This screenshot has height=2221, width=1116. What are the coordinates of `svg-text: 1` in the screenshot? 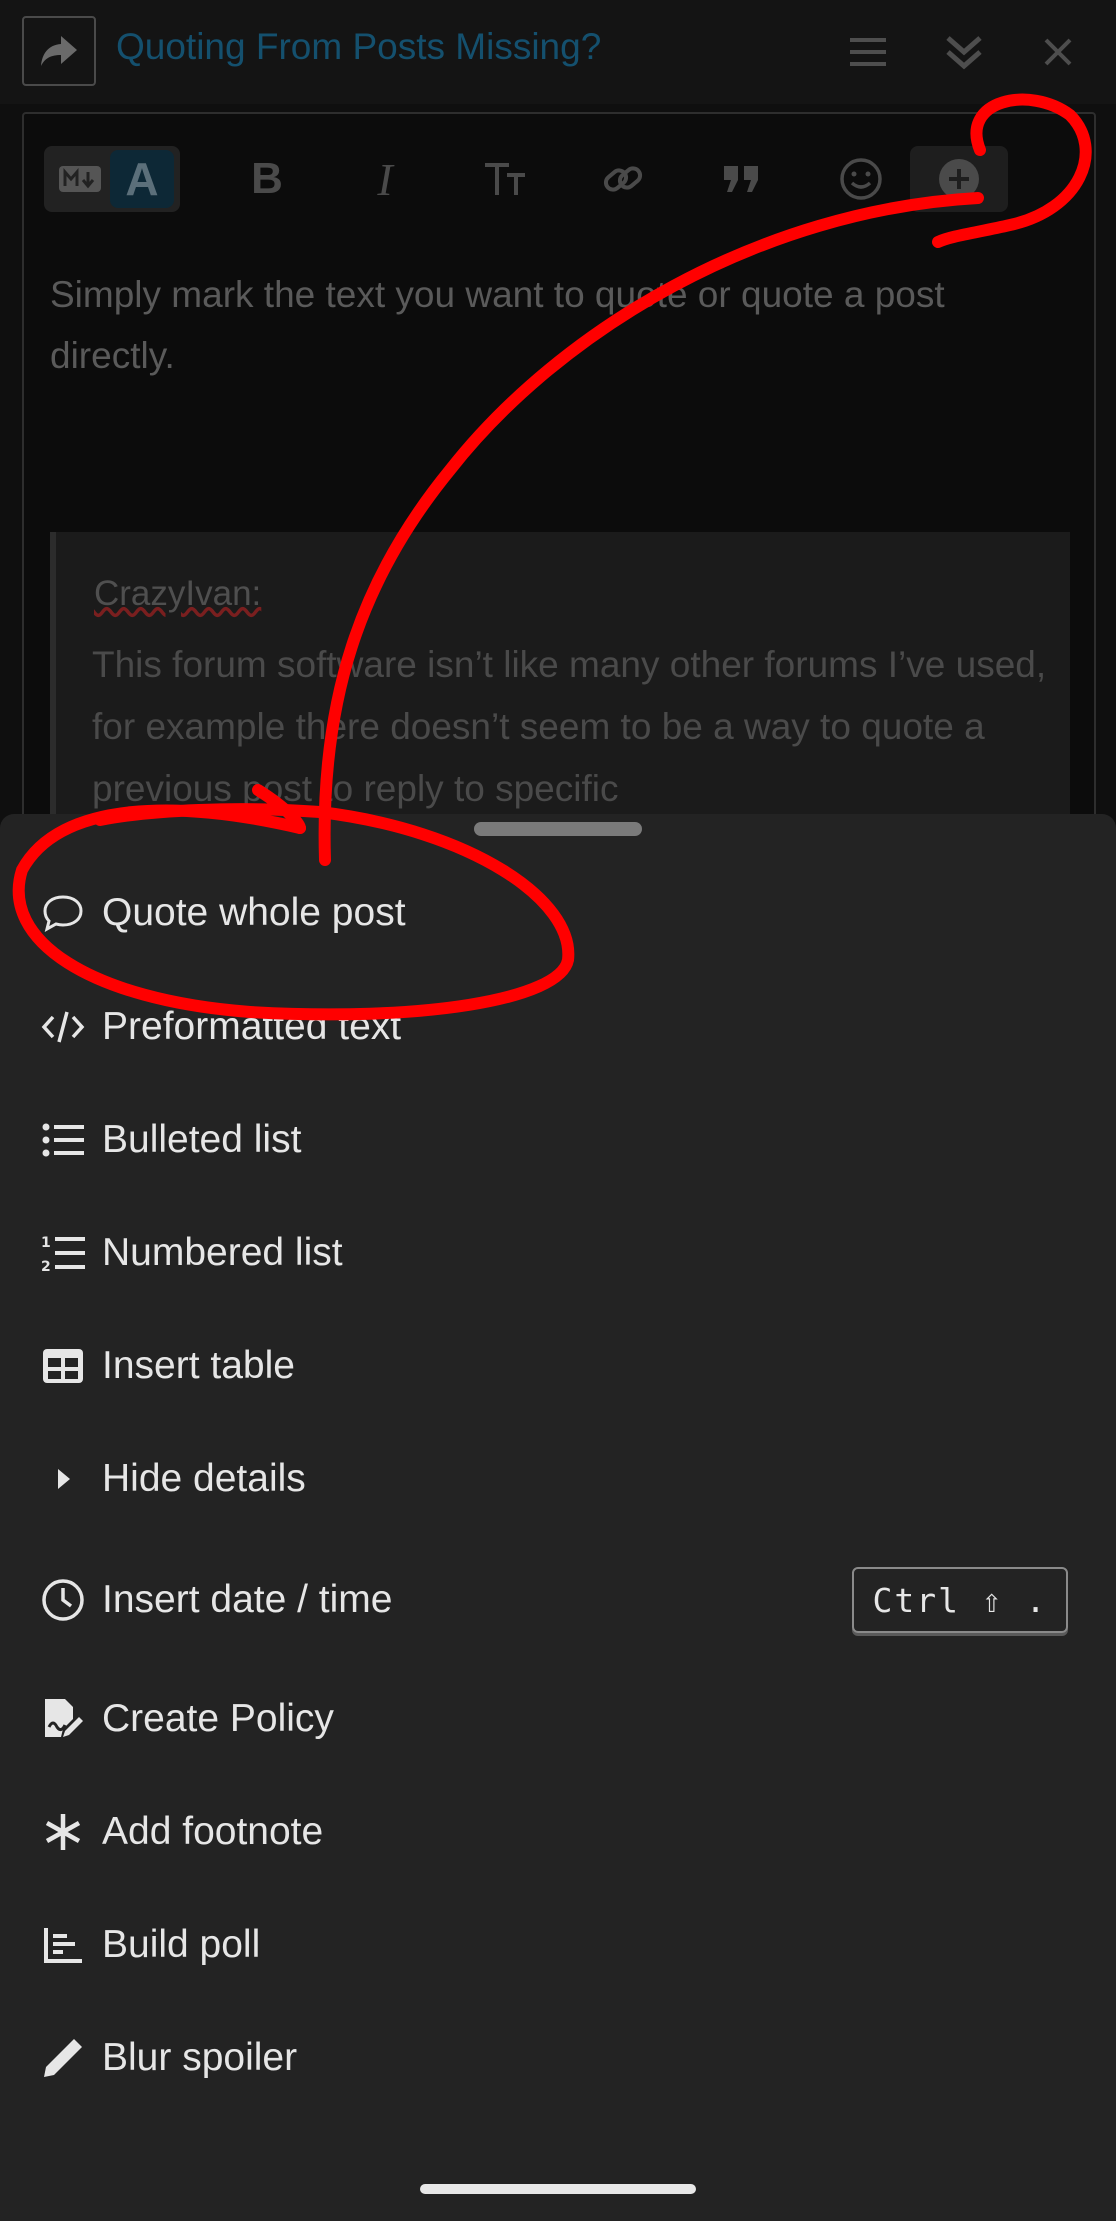 It's located at (46, 1243).